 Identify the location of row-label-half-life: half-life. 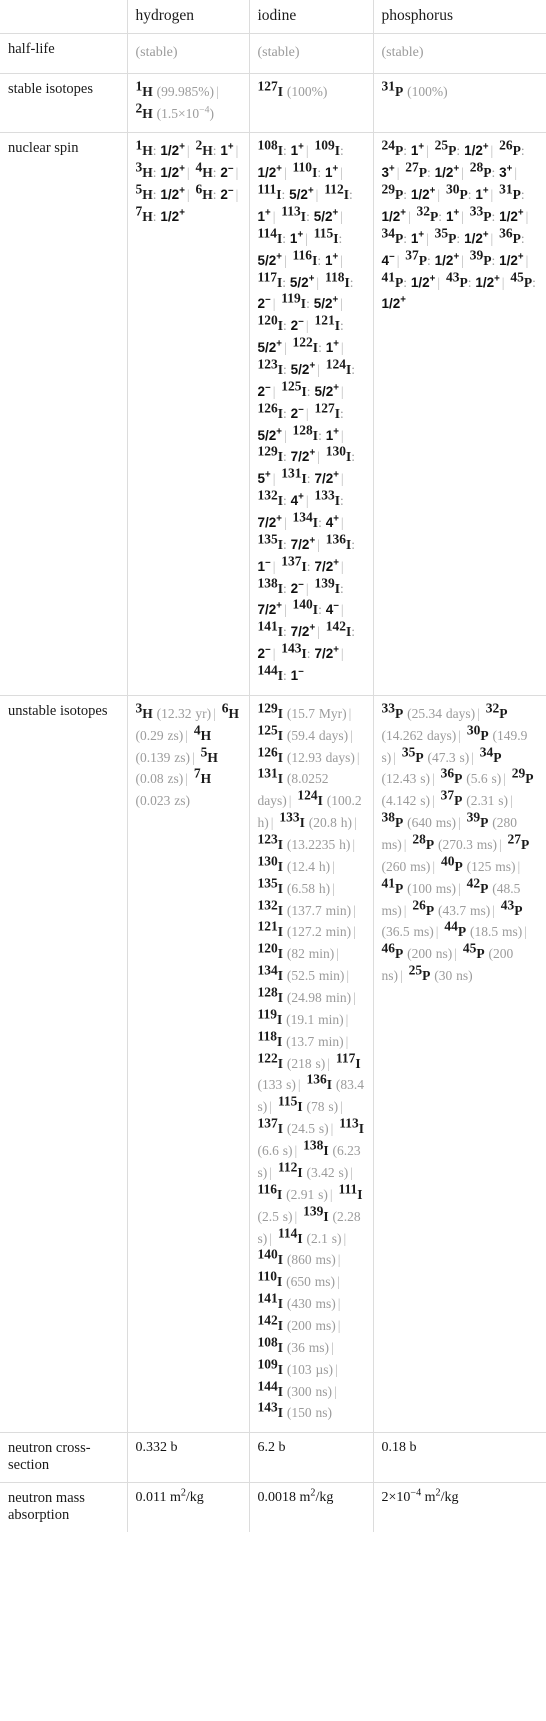
(64, 53).